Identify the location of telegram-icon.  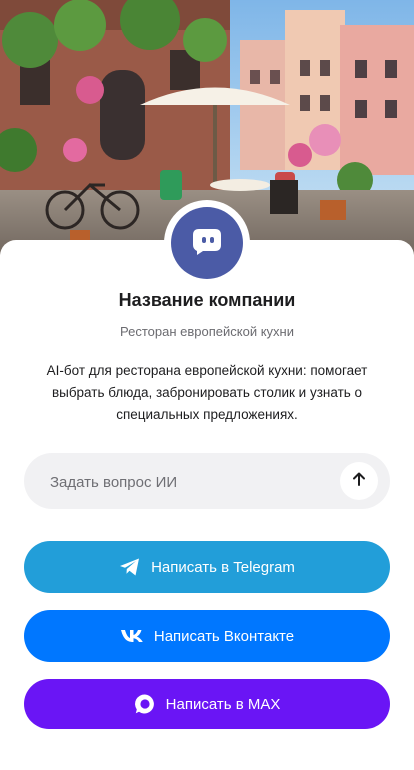
(130, 567).